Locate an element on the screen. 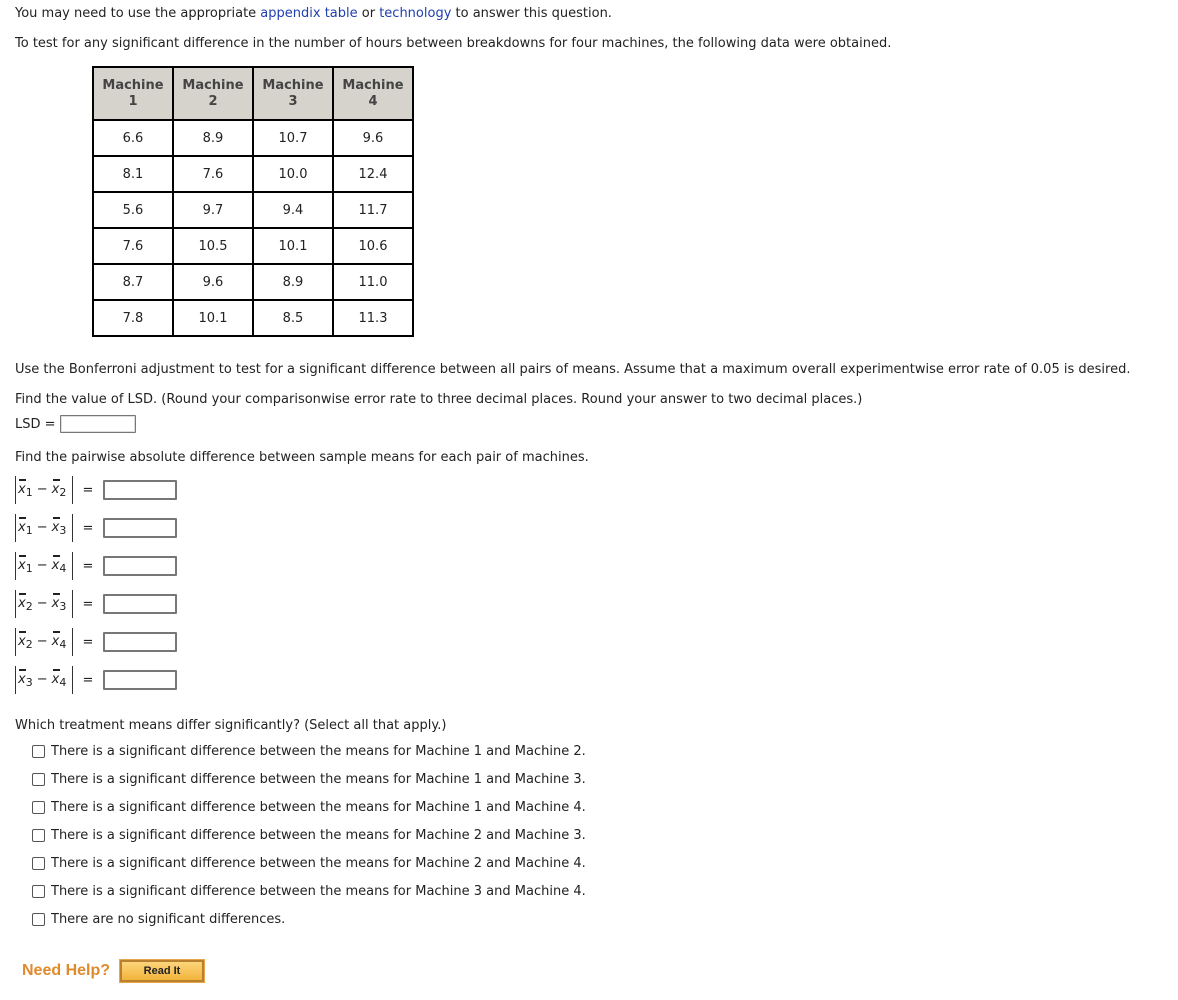 The height and width of the screenshot is (1000, 1178). abs-difference-expression: x 2− x 4 is located at coordinates (44, 642).